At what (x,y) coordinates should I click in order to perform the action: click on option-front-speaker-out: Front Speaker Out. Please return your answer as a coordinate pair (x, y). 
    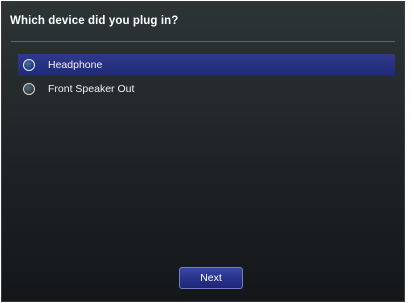
    Looking at the image, I should click on (206, 89).